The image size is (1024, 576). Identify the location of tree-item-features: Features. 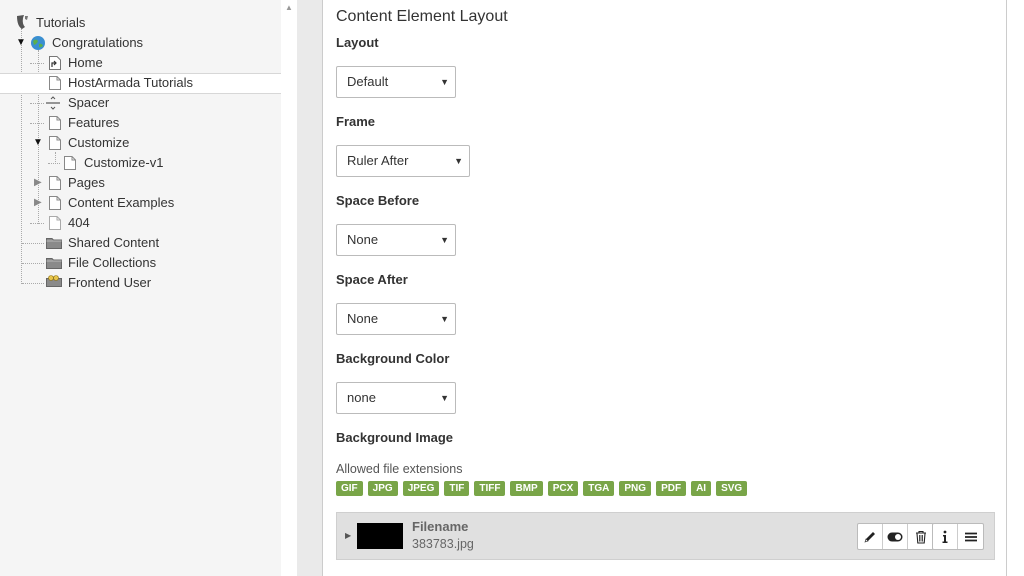
(140, 123).